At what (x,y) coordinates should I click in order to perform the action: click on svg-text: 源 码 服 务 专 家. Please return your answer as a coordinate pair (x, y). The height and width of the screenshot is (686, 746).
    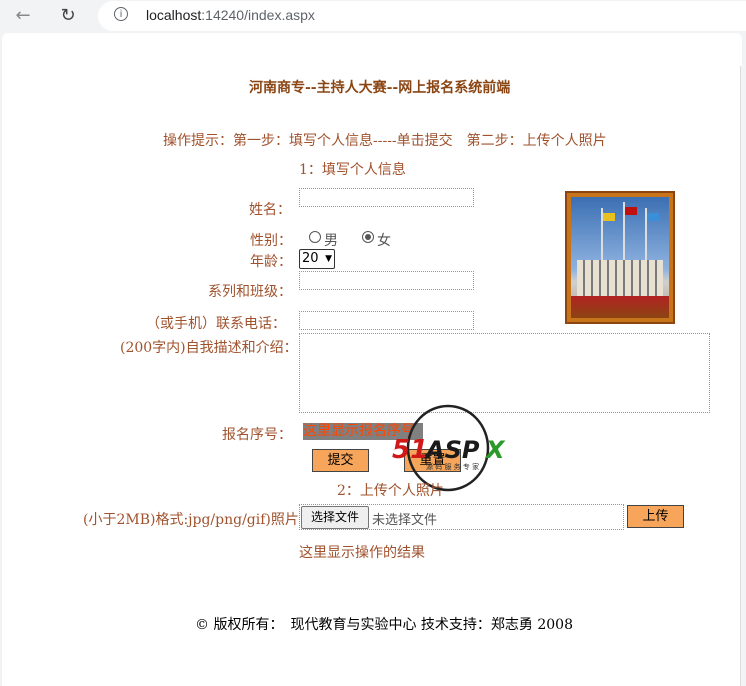
    Looking at the image, I should click on (452, 466).